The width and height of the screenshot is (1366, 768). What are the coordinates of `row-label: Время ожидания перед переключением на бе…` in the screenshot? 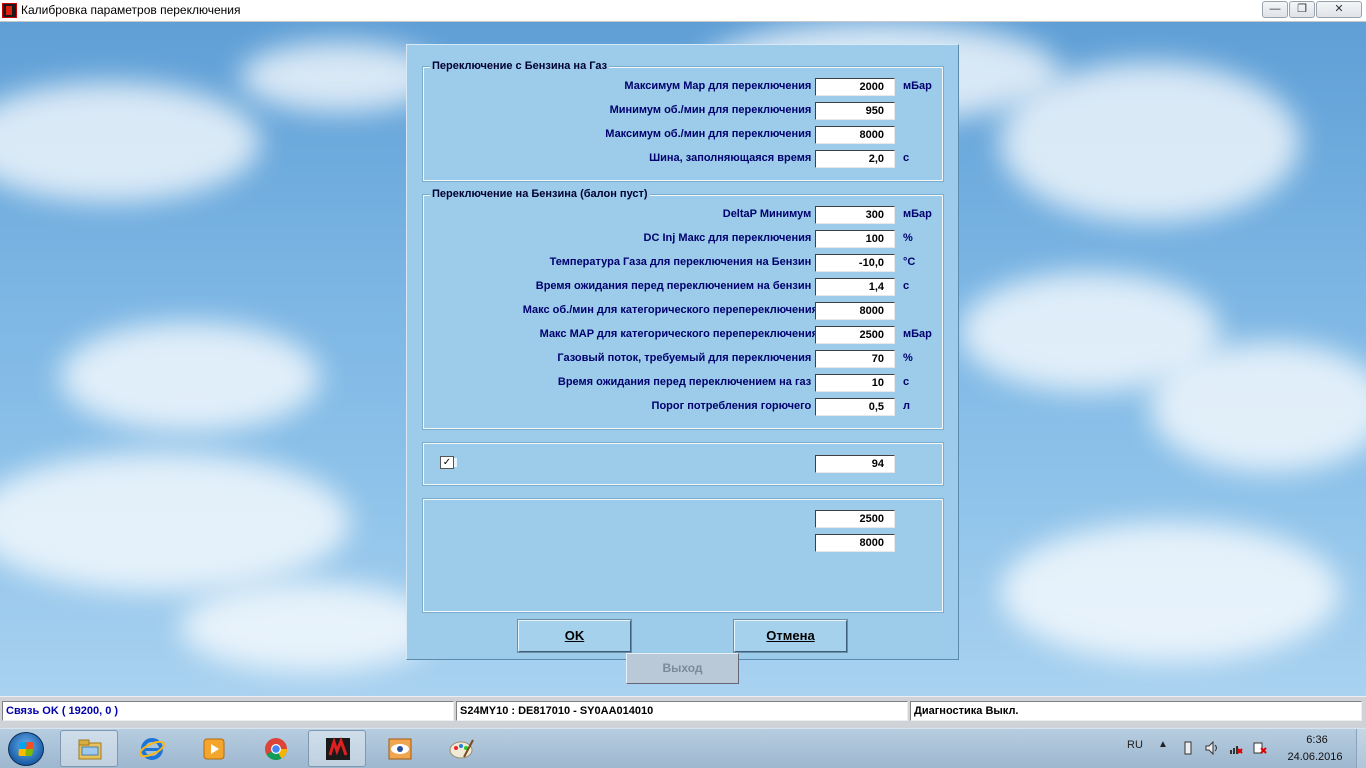 It's located at (676, 286).